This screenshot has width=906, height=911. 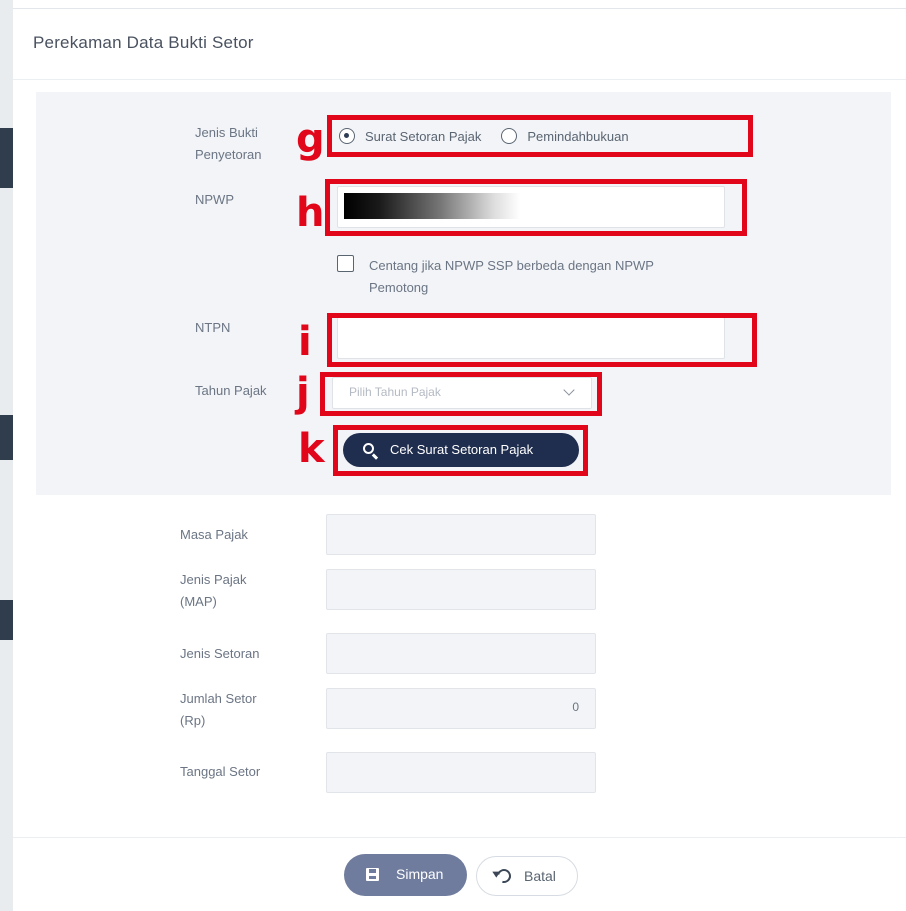 I want to click on jumlah-setor-label-line2: (Rp), so click(x=193, y=720).